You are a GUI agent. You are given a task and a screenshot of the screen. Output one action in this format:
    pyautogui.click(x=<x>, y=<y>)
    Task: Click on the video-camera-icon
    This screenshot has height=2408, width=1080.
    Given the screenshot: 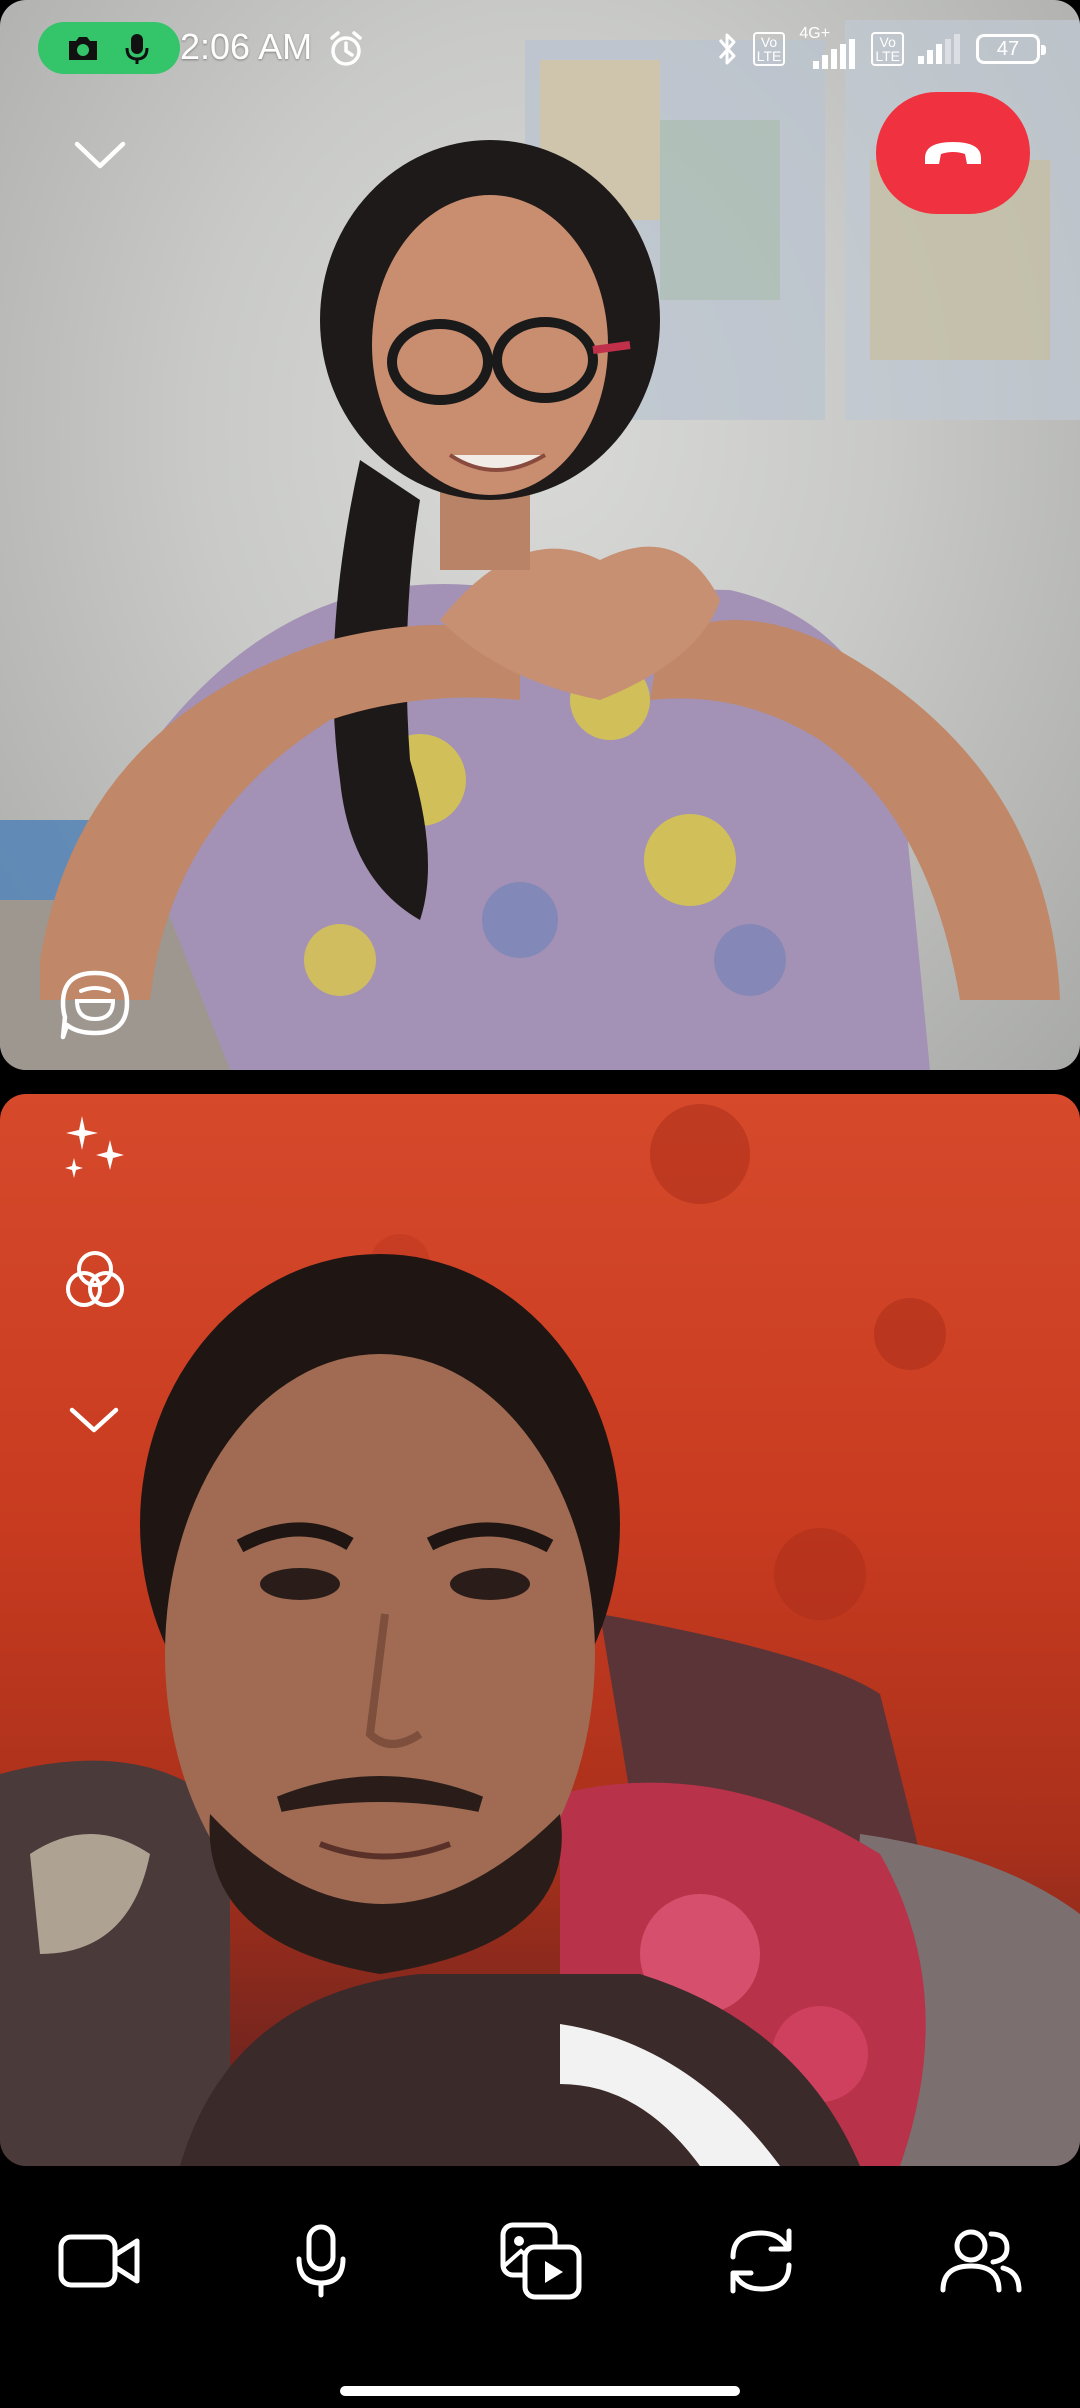 What is the action you would take?
    pyautogui.click(x=99, y=2261)
    